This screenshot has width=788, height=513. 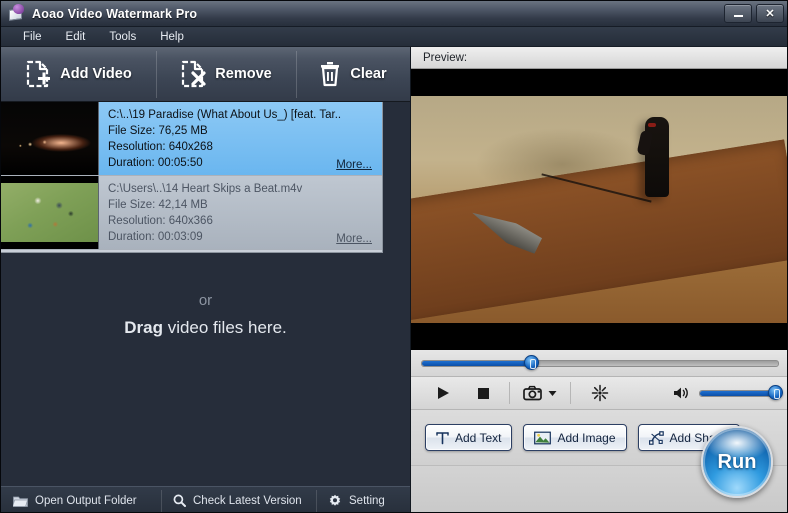 I want to click on open-output-folder-button: Open Output Folder, so click(x=81, y=500).